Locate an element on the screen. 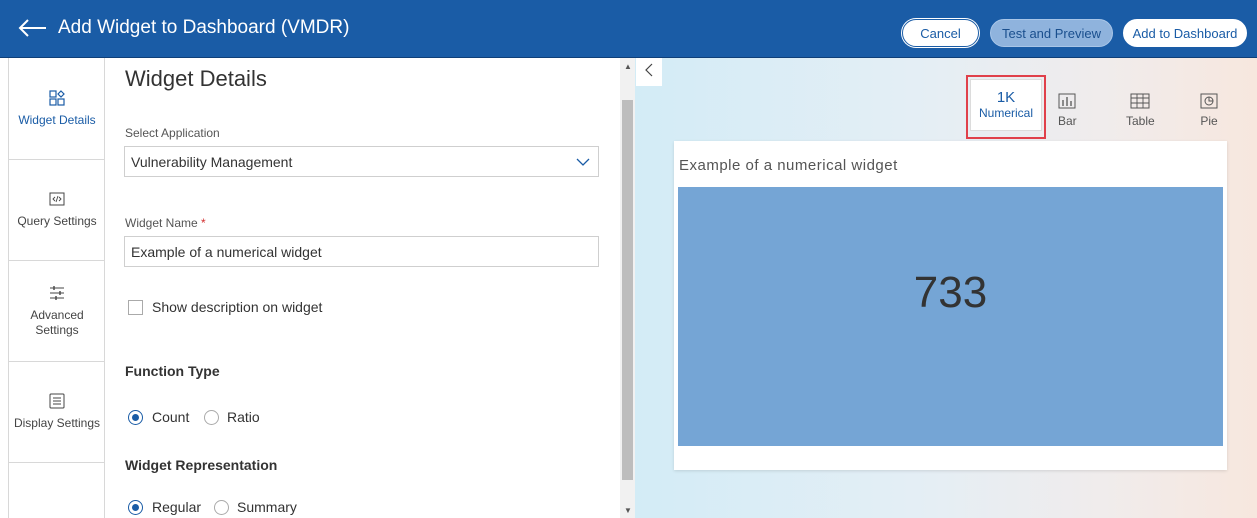  numerical-type-big-text: 1K is located at coordinates (1006, 97).